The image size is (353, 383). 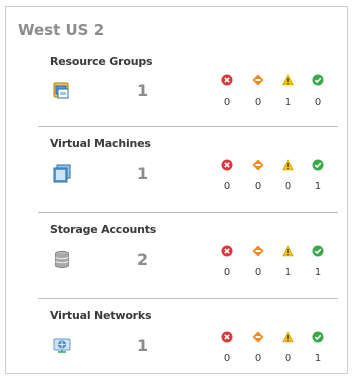 What do you see at coordinates (62, 259) in the screenshot?
I see `storage-account-icon` at bounding box center [62, 259].